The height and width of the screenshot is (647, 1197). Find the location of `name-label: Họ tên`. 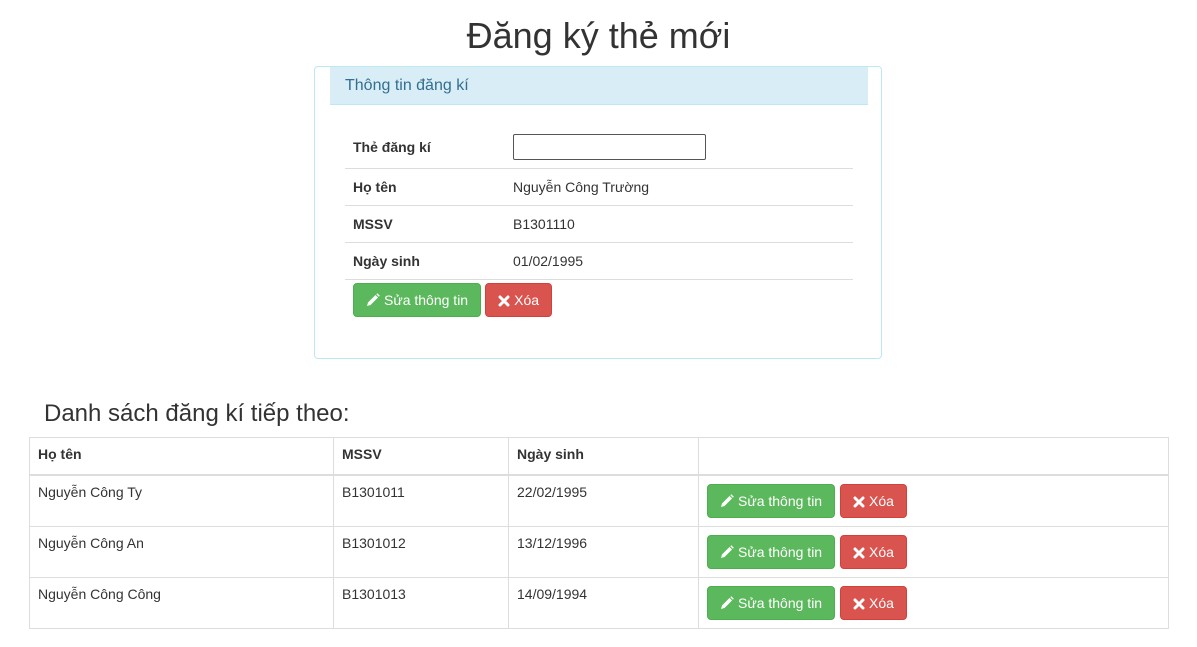

name-label: Họ tên is located at coordinates (425, 187).